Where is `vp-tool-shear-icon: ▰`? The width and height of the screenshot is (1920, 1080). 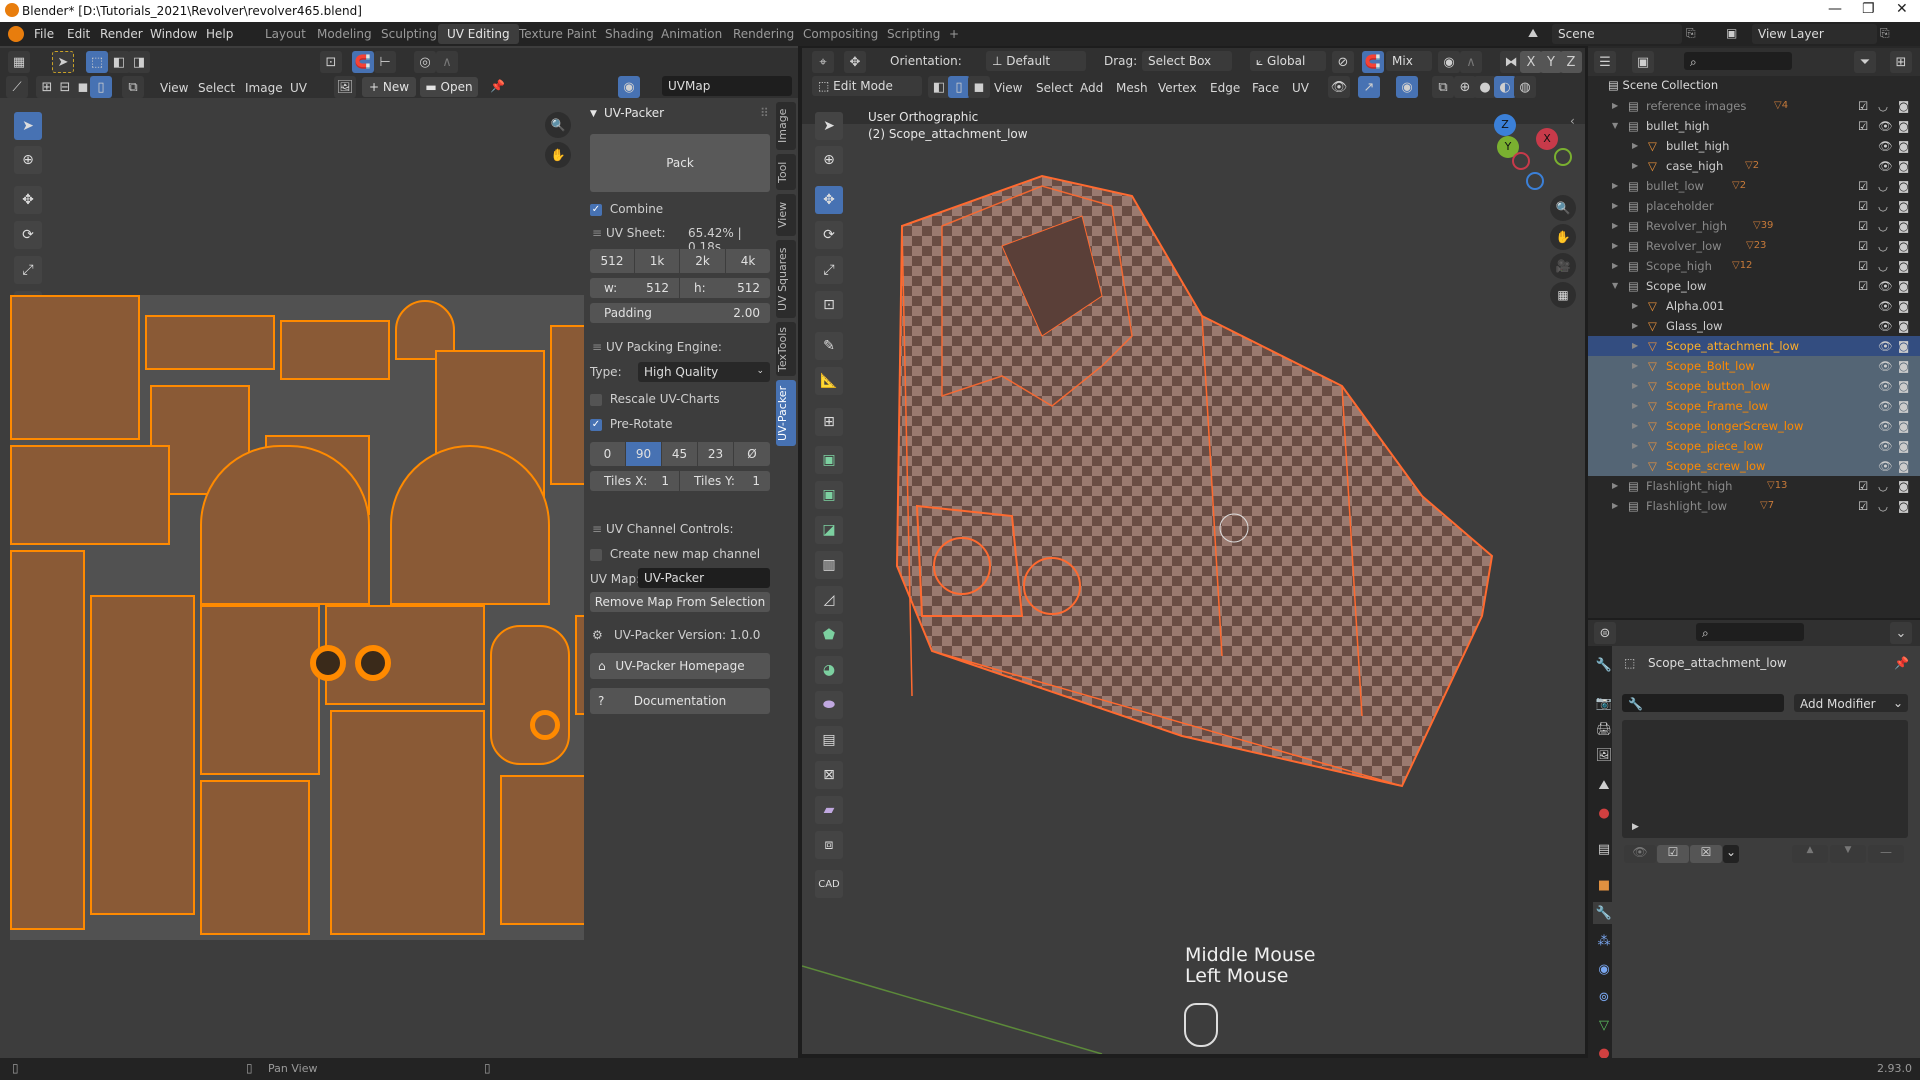
vp-tool-shear-icon: ▰ is located at coordinates (829, 810).